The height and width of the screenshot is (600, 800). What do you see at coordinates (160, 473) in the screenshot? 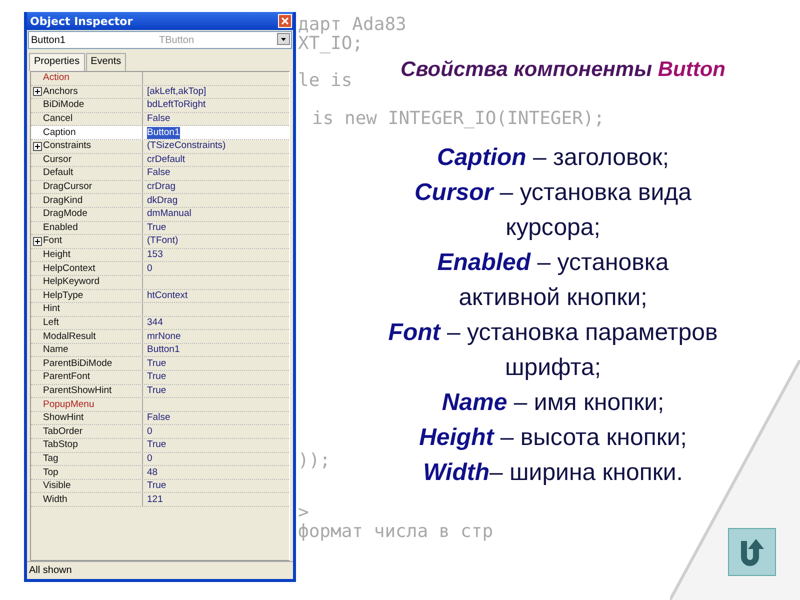
I see `property-row: Top 48` at bounding box center [160, 473].